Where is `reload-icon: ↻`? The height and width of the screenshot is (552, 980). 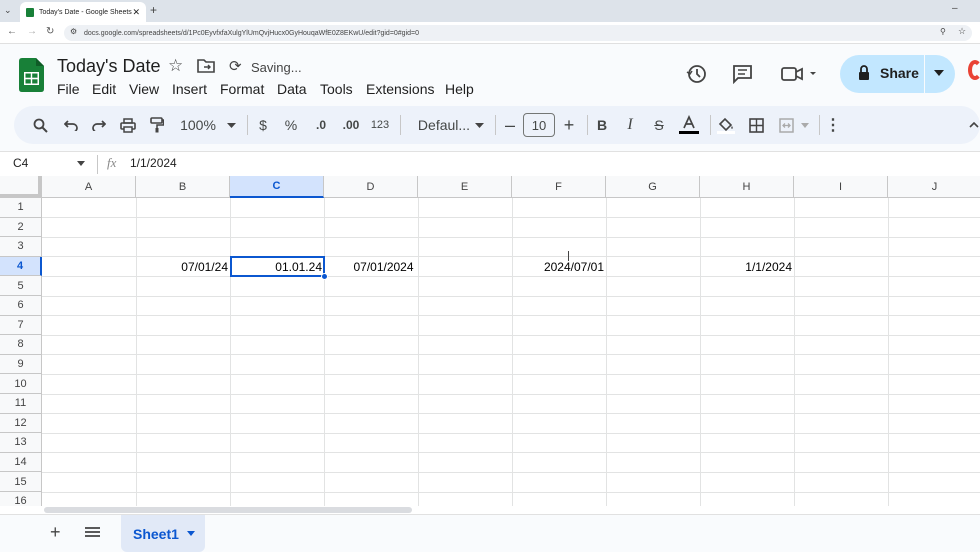
reload-icon: ↻ is located at coordinates (50, 31).